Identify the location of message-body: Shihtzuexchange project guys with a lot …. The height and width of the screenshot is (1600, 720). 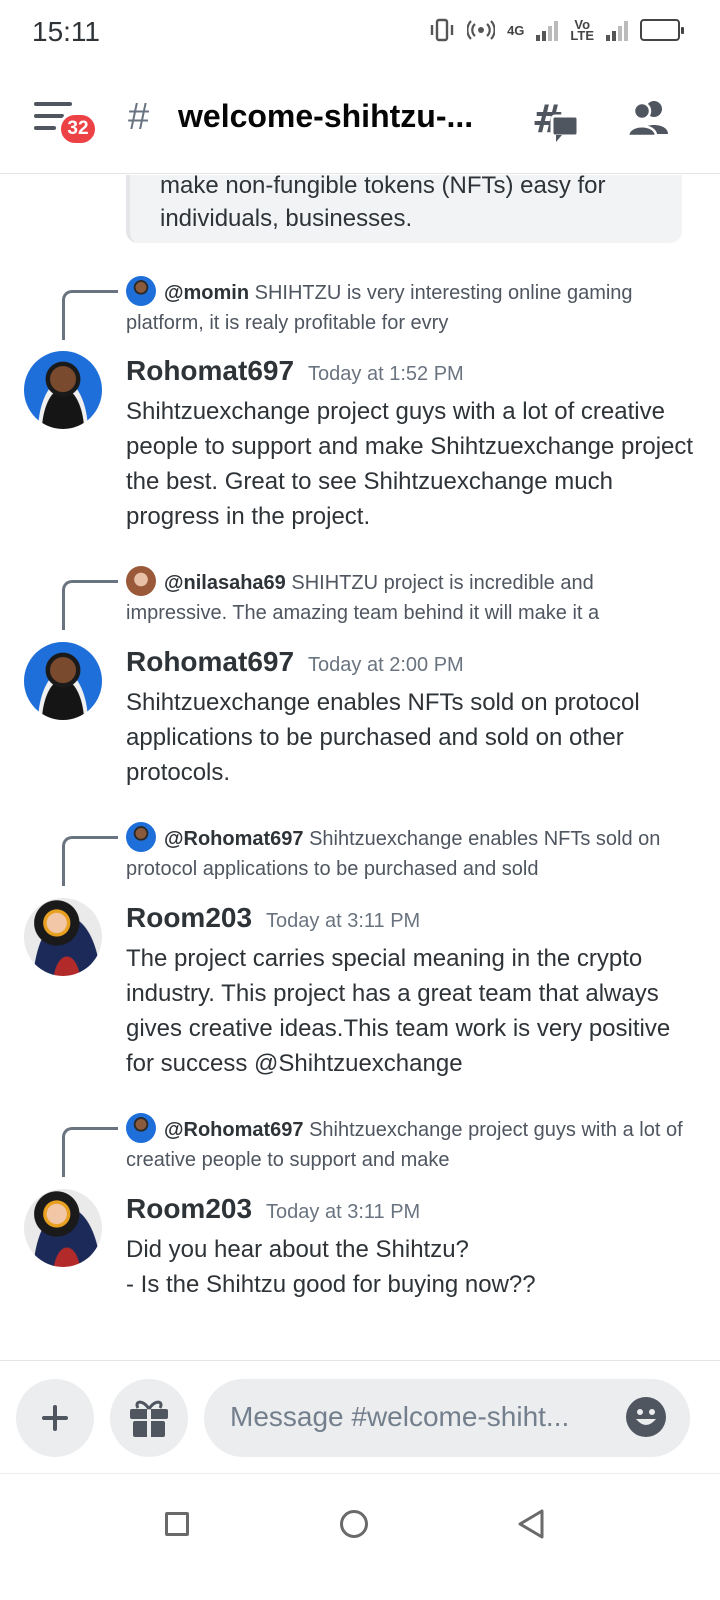
(410, 464).